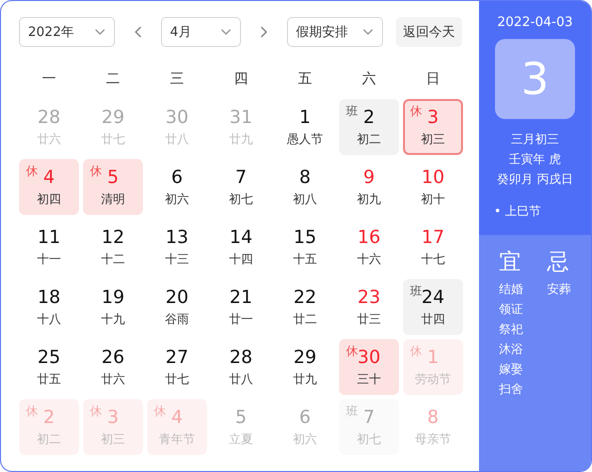 The height and width of the screenshot is (472, 592). Describe the element at coordinates (433, 247) in the screenshot. I see `day-cell: 17 十七` at that location.